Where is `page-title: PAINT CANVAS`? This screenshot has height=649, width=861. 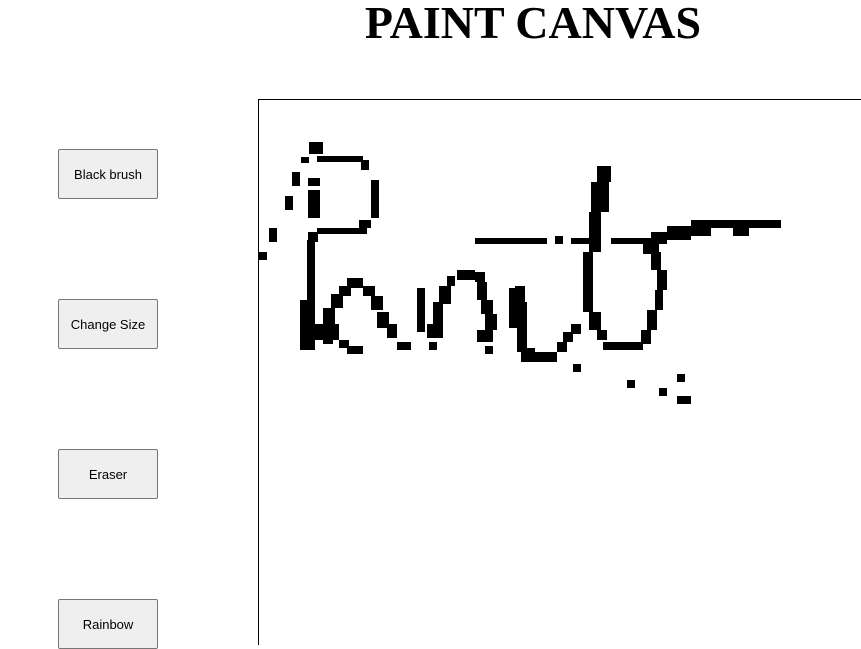 page-title: PAINT CANVAS is located at coordinates (533, 24).